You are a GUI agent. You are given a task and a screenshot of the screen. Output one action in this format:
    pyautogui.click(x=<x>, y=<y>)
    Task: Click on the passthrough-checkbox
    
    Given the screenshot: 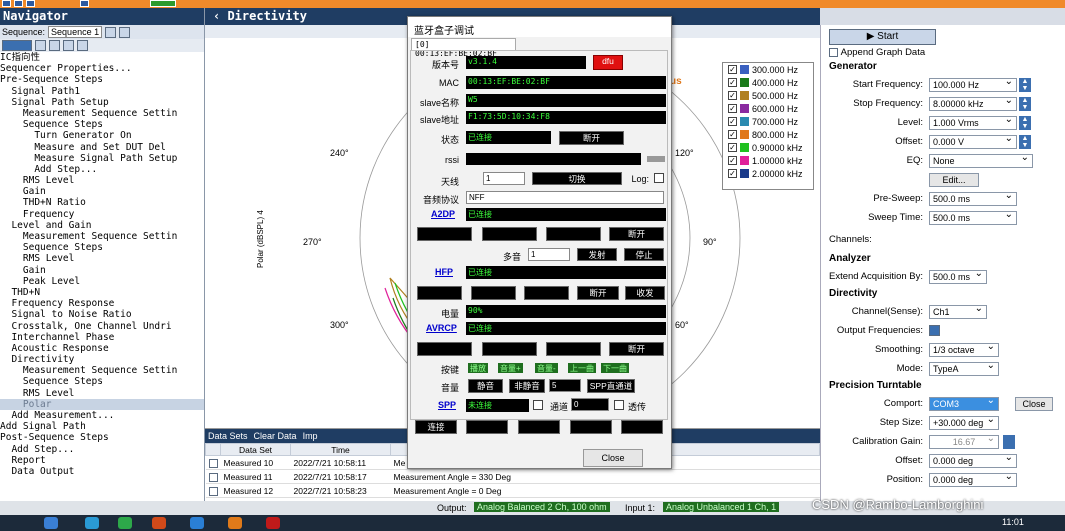 What is the action you would take?
    pyautogui.click(x=619, y=405)
    